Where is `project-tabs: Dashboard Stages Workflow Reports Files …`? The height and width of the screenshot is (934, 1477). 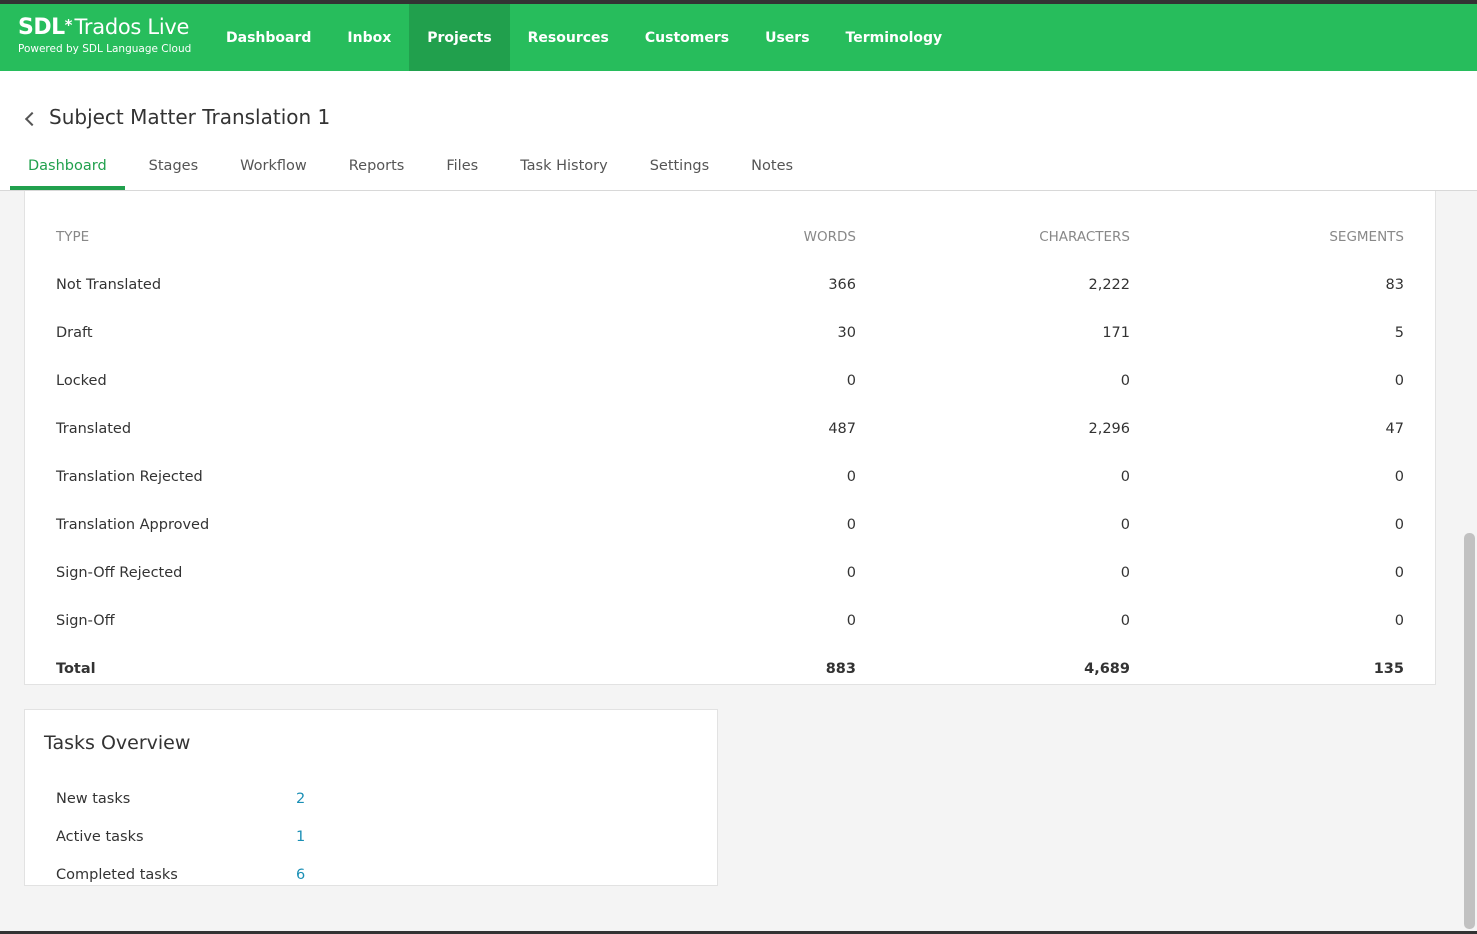 project-tabs: Dashboard Stages Workflow Reports Files … is located at coordinates (413, 173).